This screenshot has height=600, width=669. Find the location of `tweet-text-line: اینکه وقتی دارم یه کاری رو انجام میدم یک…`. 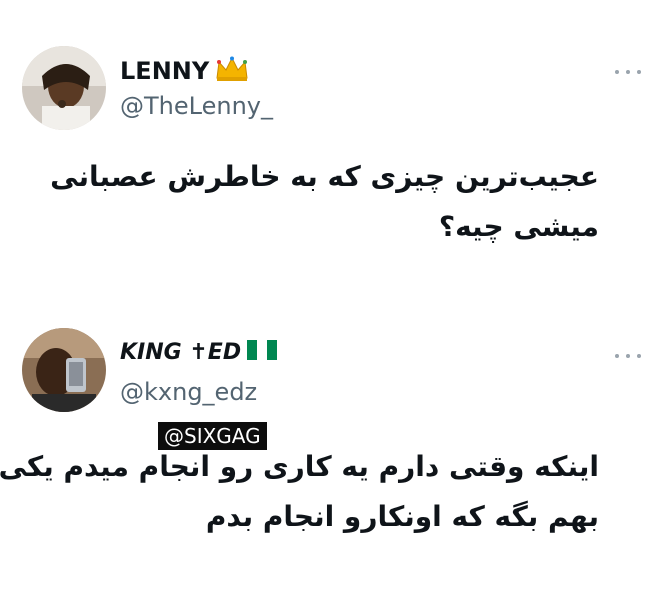

tweet-text-line: اینکه وقتی دارم یه کاری رو انجام میدم یک… is located at coordinates (299, 466).